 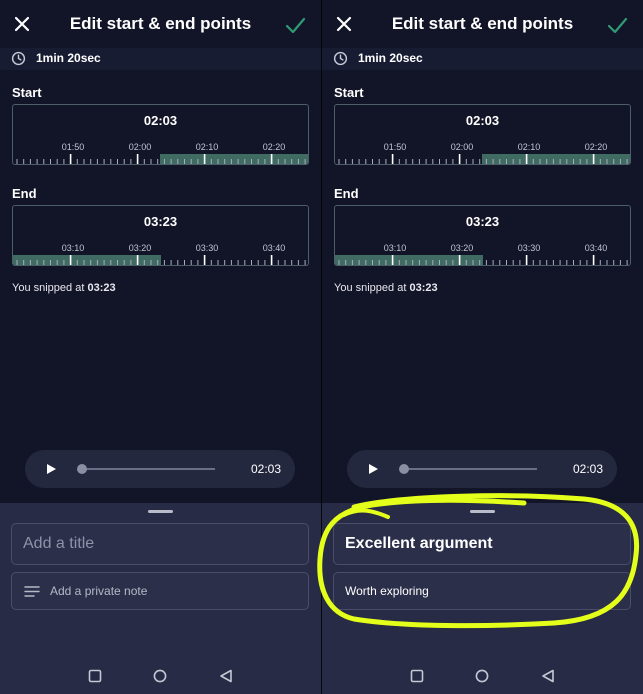 I want to click on note-placeholder: Add a private note, so click(x=99, y=591).